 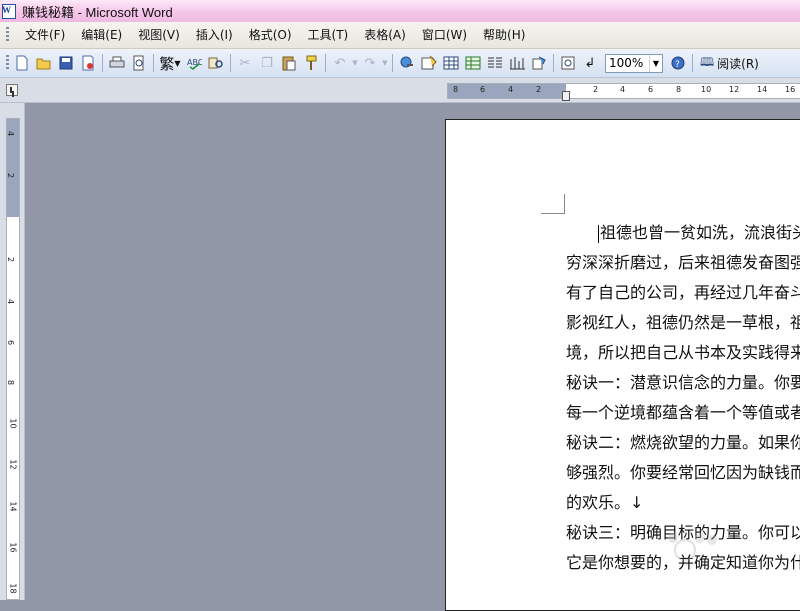 I want to click on text-line-content: 祖德也曾一贫如洗，流浪街头, so click(x=700, y=232).